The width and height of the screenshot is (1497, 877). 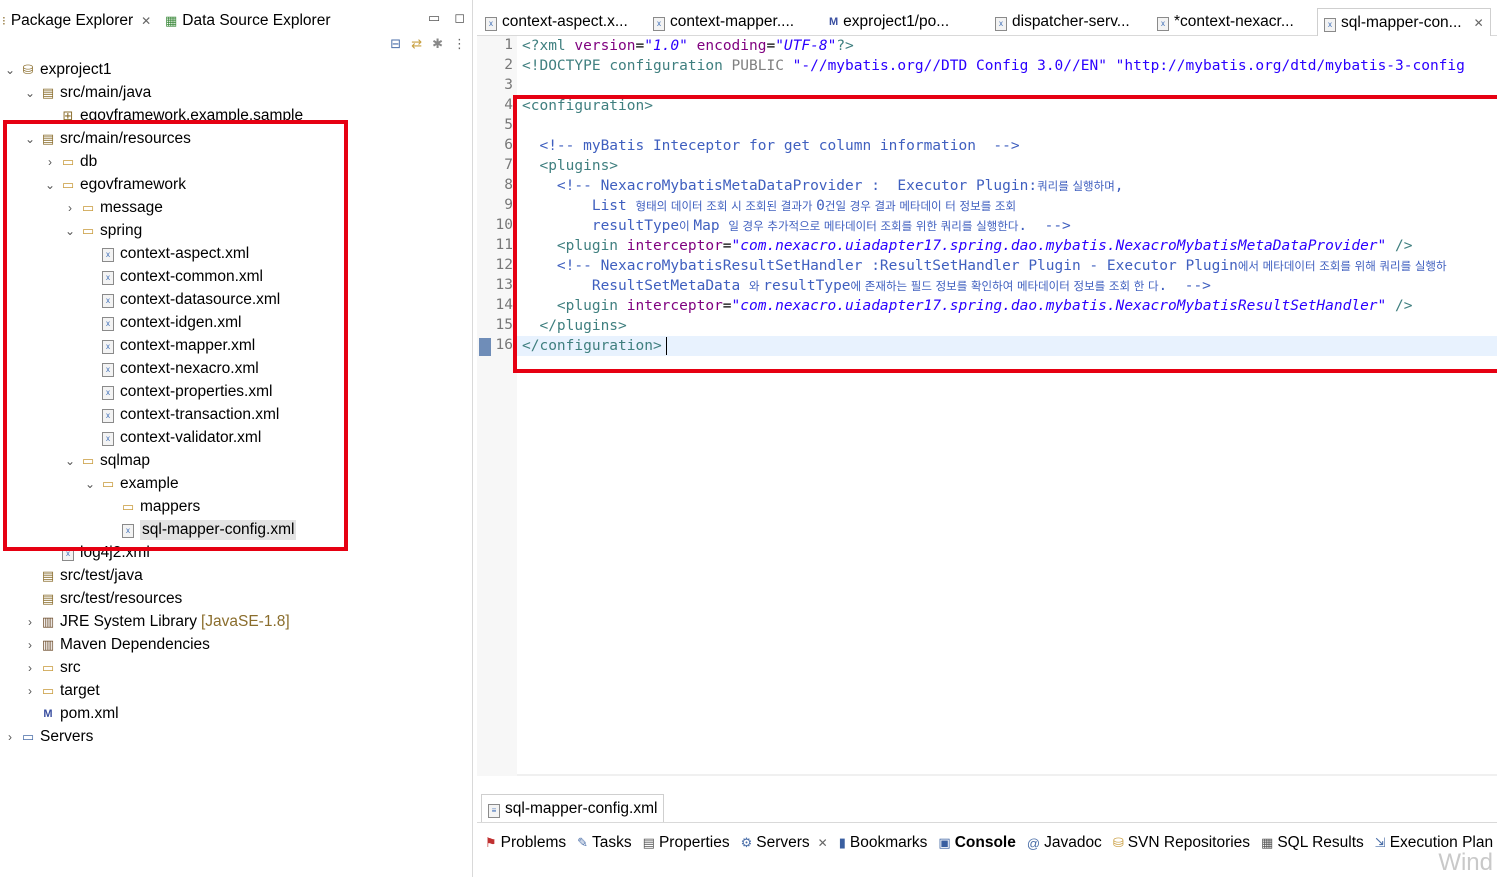 What do you see at coordinates (395, 46) in the screenshot?
I see `collapse-all-icon: ⊟` at bounding box center [395, 46].